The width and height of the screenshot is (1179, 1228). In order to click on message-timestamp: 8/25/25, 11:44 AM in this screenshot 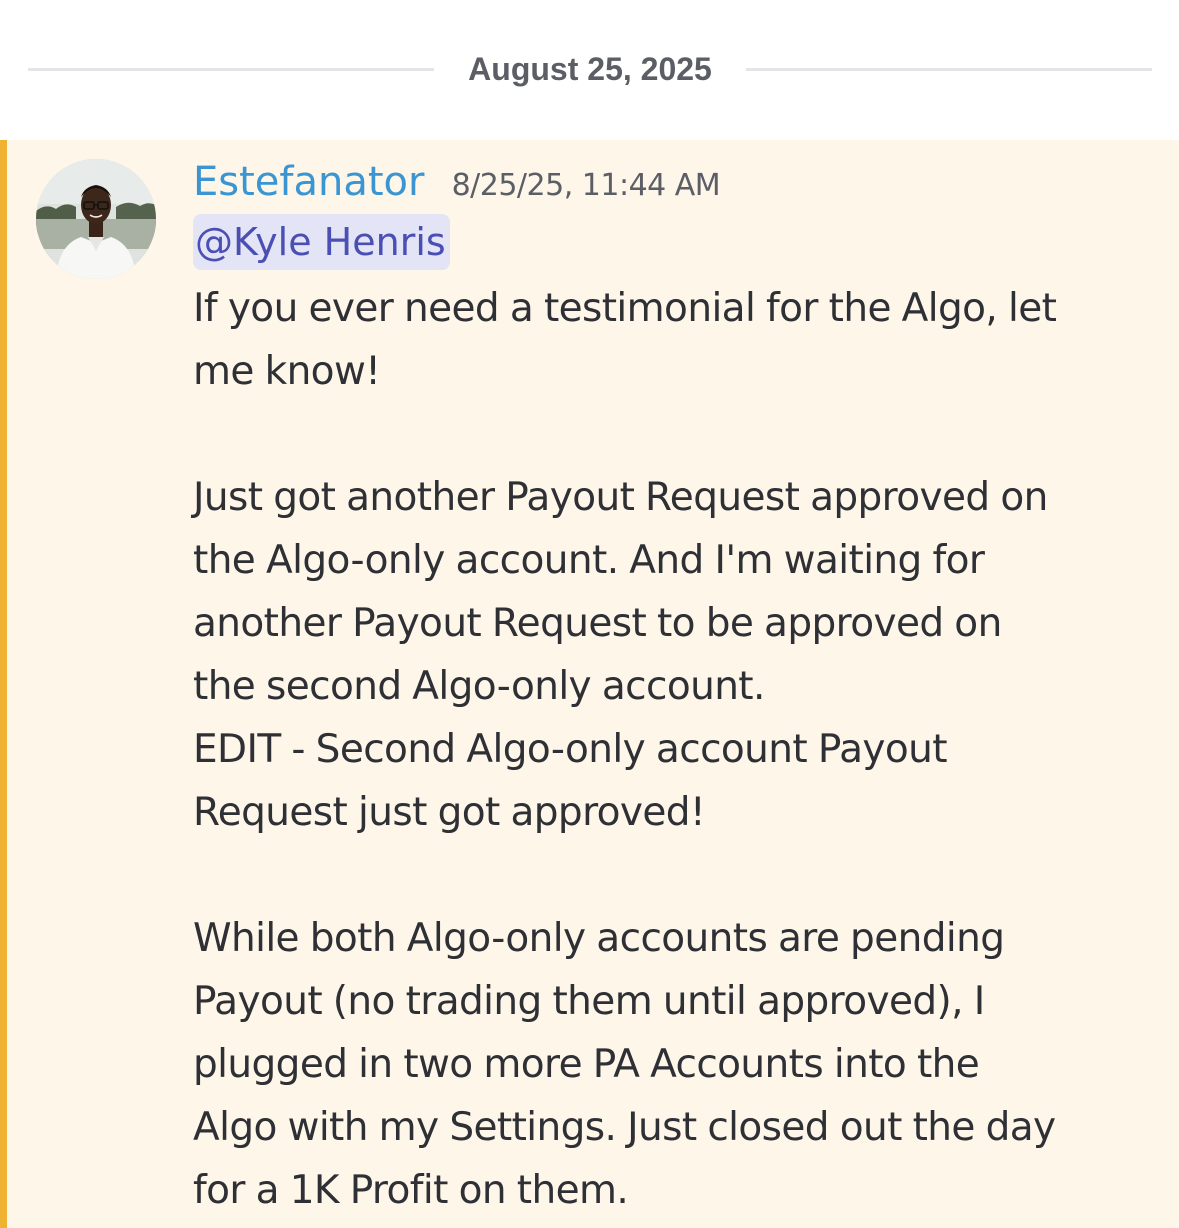, I will do `click(586, 185)`.